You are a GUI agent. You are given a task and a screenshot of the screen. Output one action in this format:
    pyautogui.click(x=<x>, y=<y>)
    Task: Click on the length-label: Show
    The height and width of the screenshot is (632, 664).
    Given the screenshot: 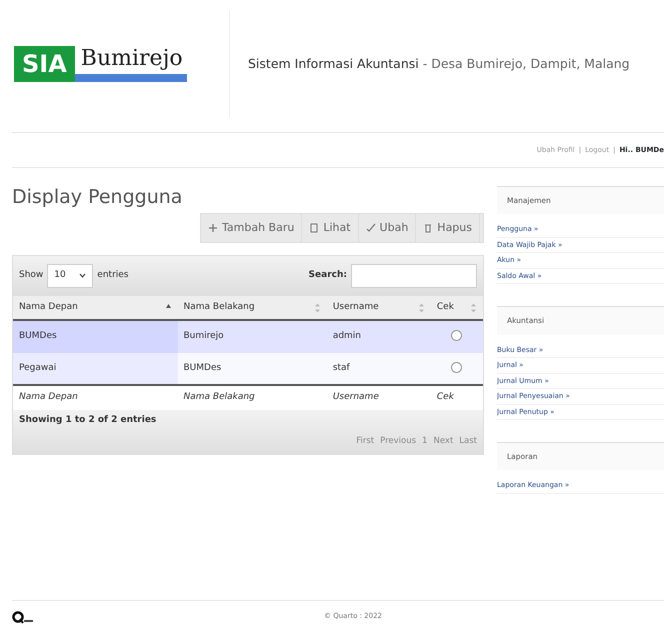 What is the action you would take?
    pyautogui.click(x=31, y=275)
    